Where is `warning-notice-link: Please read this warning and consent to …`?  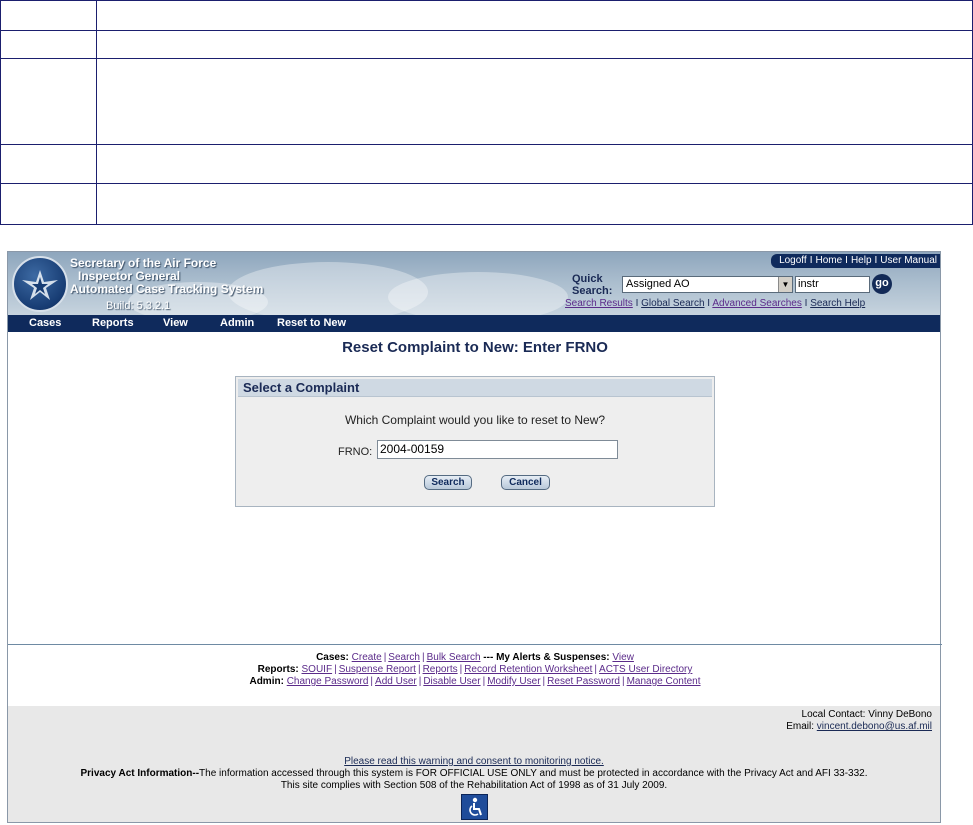
warning-notice-link: Please read this warning and consent to … is located at coordinates (474, 761).